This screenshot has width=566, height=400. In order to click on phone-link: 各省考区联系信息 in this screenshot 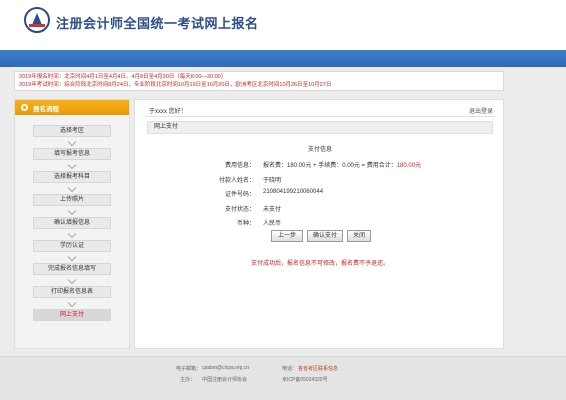, I will do `click(318, 368)`.